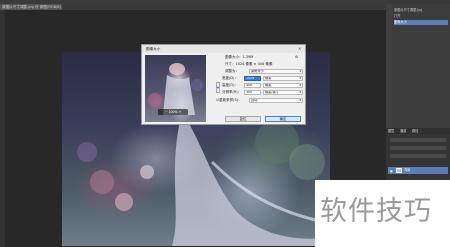  I want to click on fit-to-label: 调整为：, so click(232, 71).